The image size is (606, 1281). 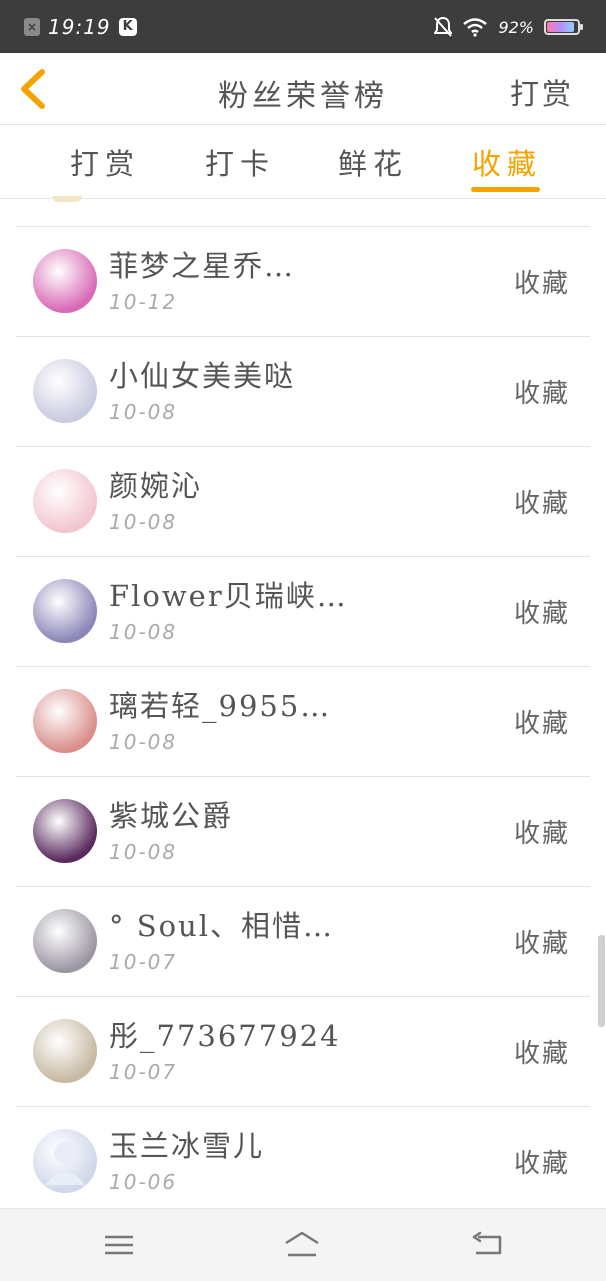 I want to click on home-icon, so click(x=302, y=1245).